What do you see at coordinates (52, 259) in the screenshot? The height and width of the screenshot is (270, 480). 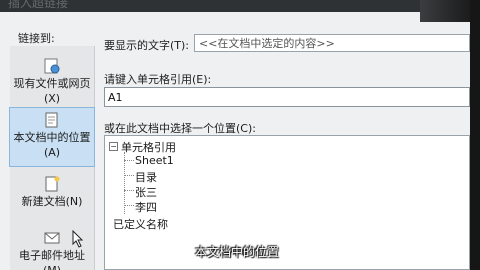 I see `sidebar-item-label: 电子邮件地址(M)` at bounding box center [52, 259].